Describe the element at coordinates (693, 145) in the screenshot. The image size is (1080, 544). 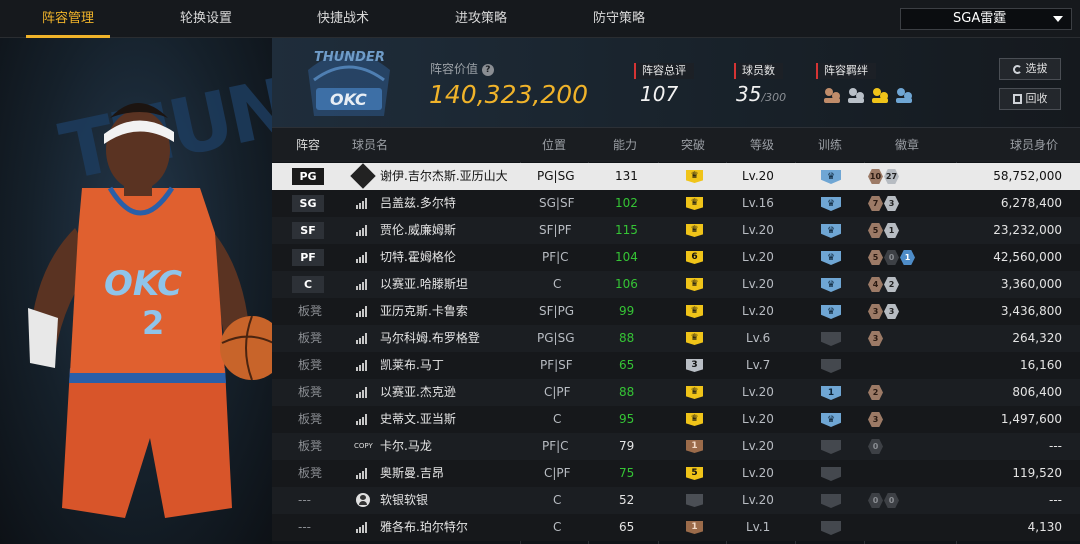
I see `column-header-breakthrough: 突破` at that location.